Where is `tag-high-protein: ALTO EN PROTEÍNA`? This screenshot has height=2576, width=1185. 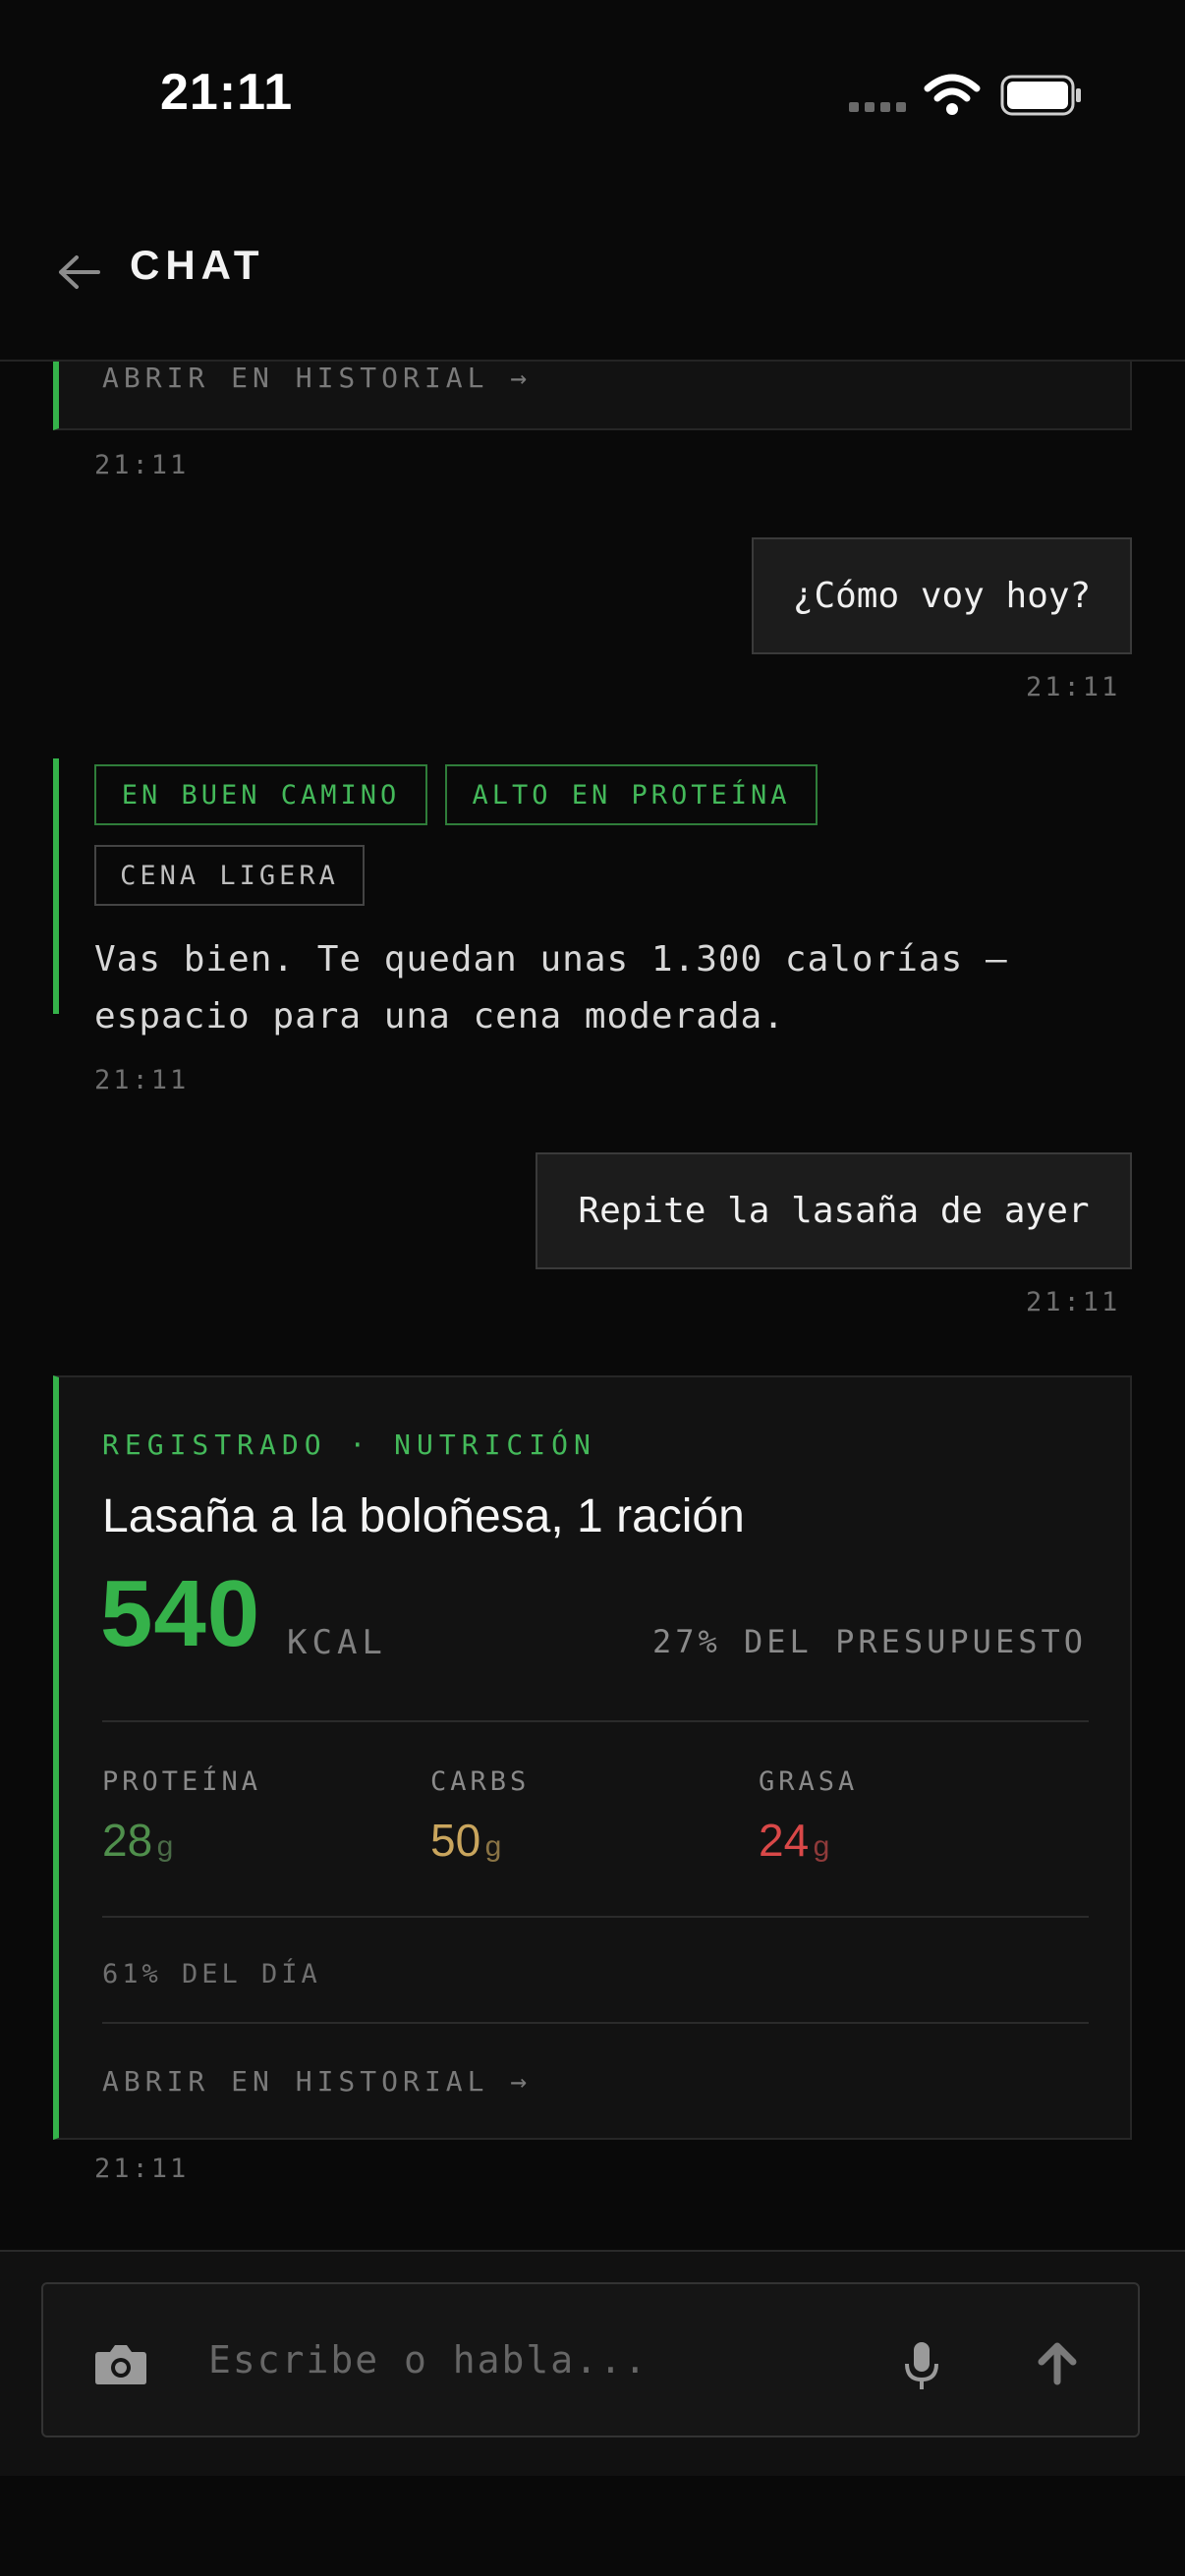
tag-high-protein: ALTO EN PROTEÍNA is located at coordinates (631, 794).